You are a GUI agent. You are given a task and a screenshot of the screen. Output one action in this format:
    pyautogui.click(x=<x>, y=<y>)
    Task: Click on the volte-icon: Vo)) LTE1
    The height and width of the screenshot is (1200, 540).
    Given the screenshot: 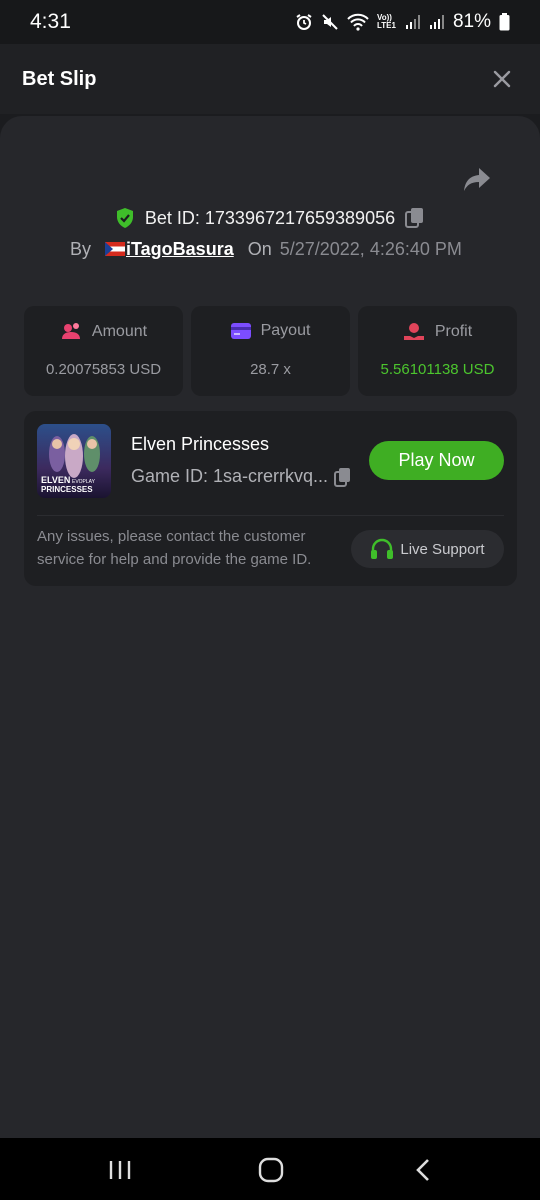 What is the action you would take?
    pyautogui.click(x=386, y=21)
    